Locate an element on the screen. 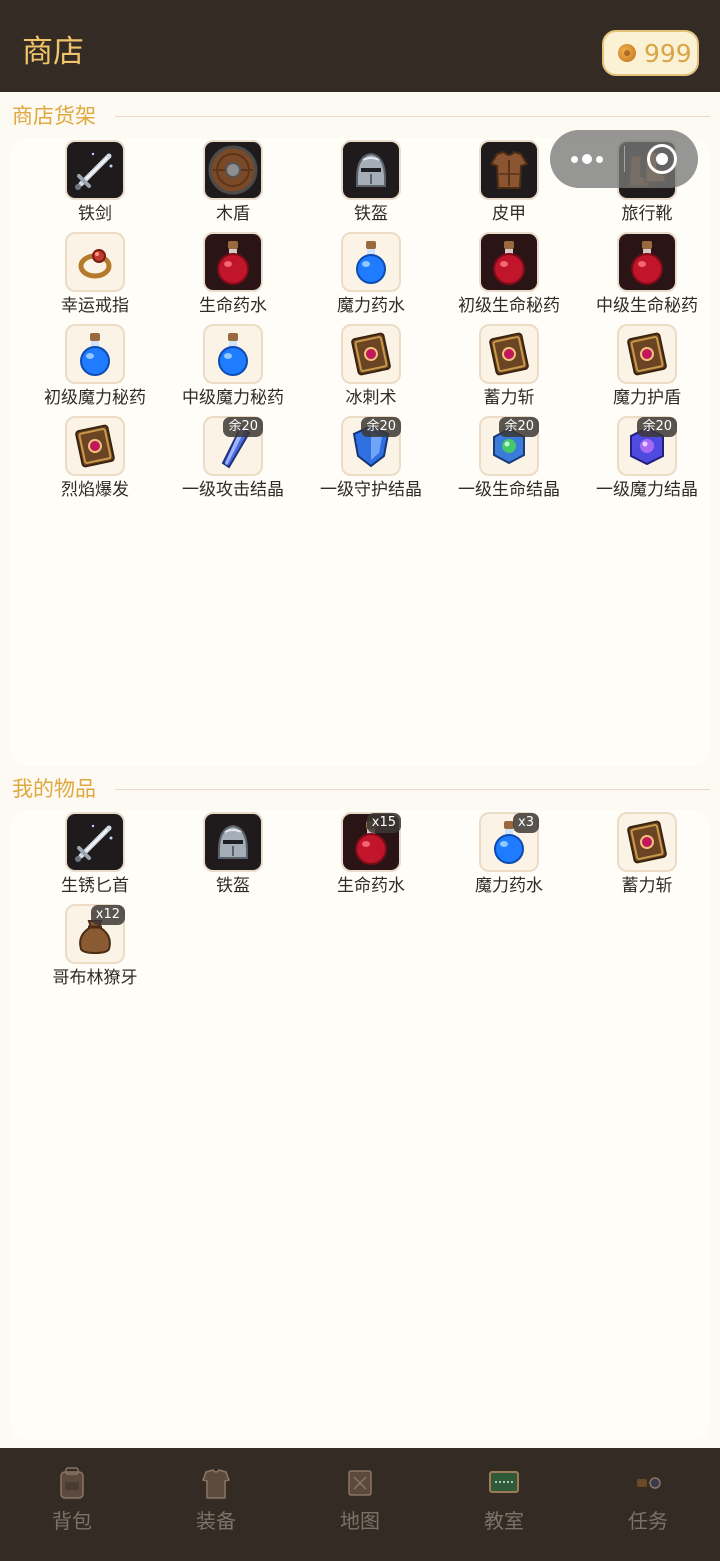 This screenshot has width=720, height=1561. nav-label: 教室 is located at coordinates (504, 1521).